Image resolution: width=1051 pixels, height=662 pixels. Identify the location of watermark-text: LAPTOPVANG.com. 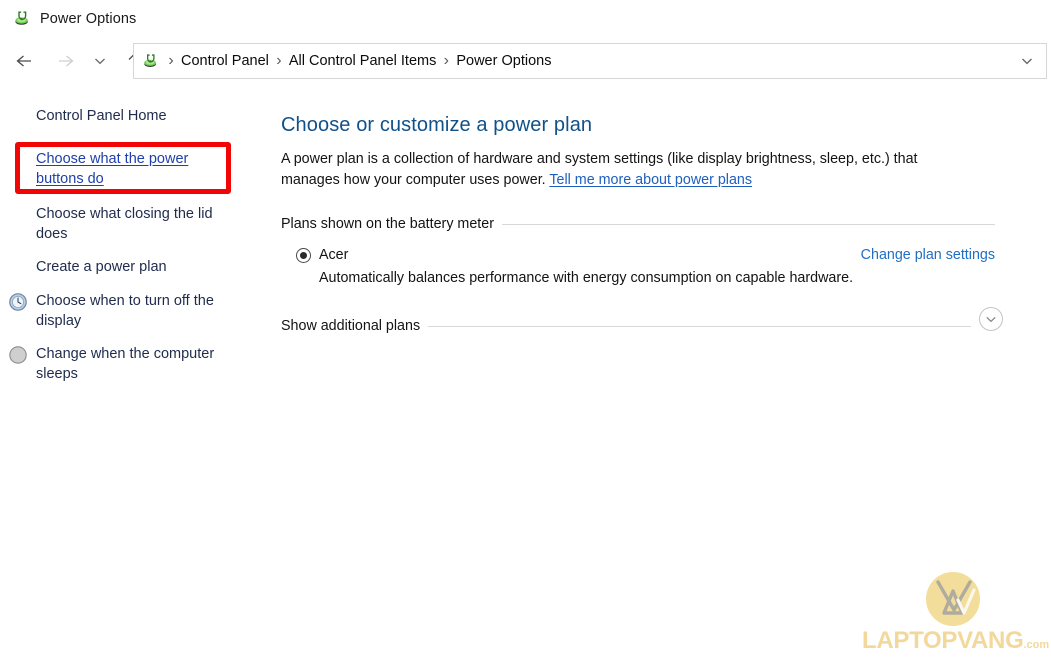
(955, 641).